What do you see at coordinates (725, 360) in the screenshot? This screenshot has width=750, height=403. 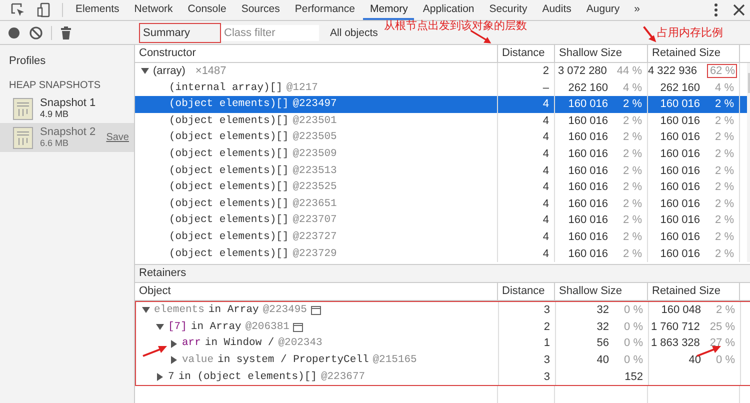 I see `percent-value: 0 %` at bounding box center [725, 360].